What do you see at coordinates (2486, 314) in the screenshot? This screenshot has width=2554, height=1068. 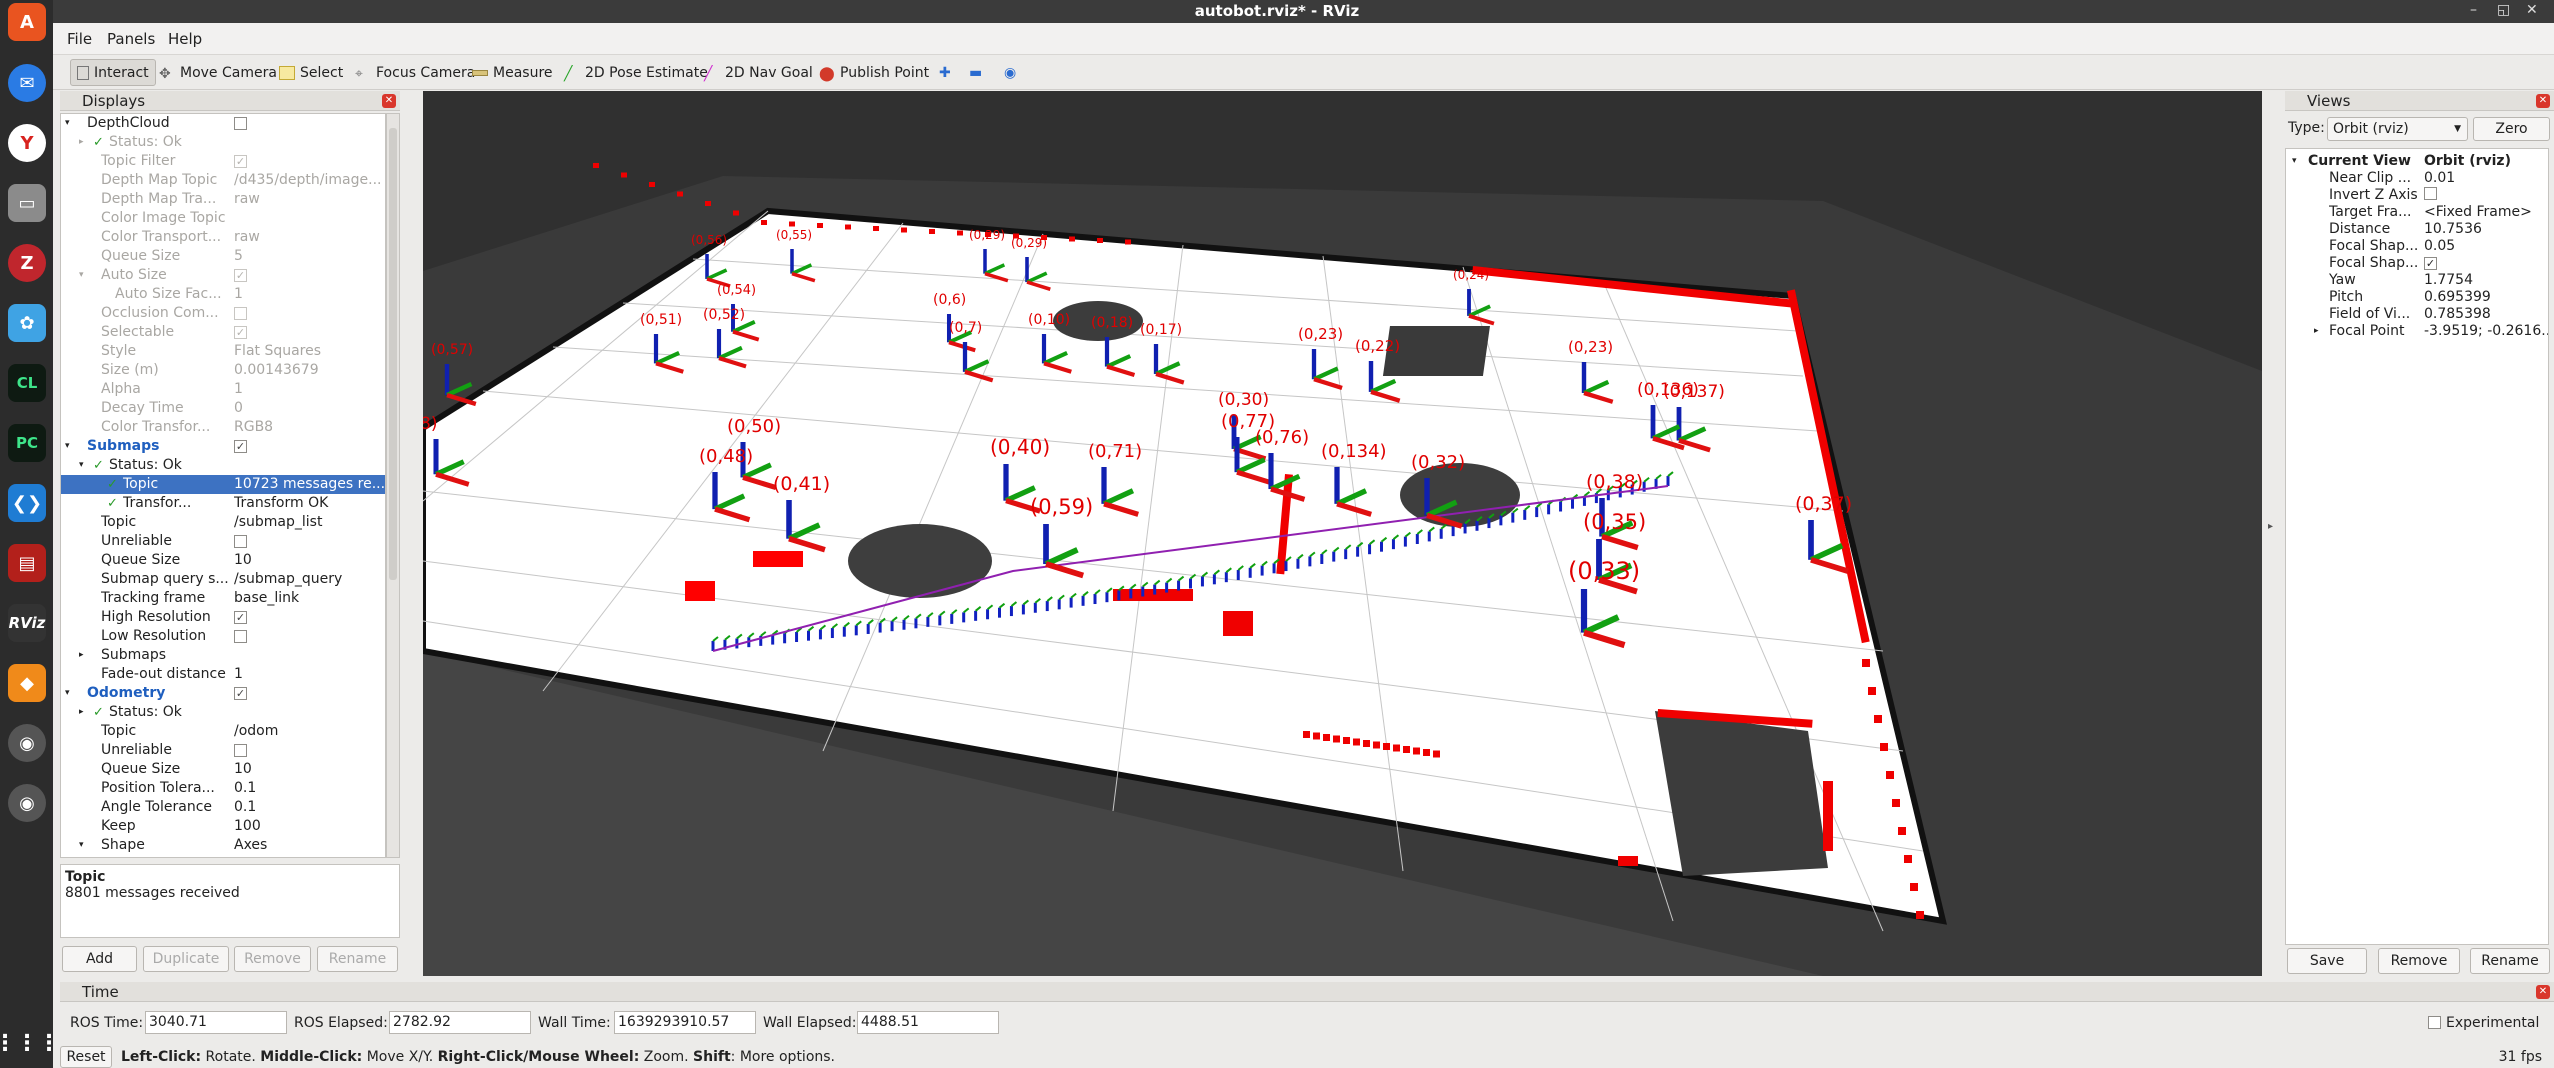 I see `view-property-value: 0.785398` at bounding box center [2486, 314].